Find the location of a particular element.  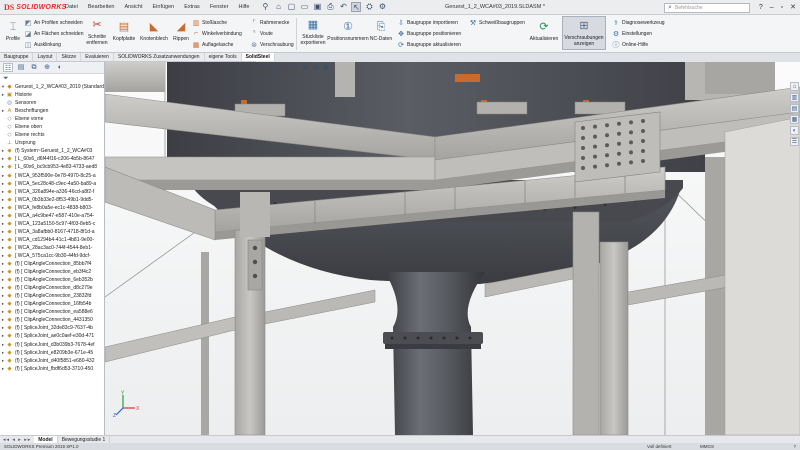

property-manager-tab-icon: ▤ is located at coordinates (21, 67).